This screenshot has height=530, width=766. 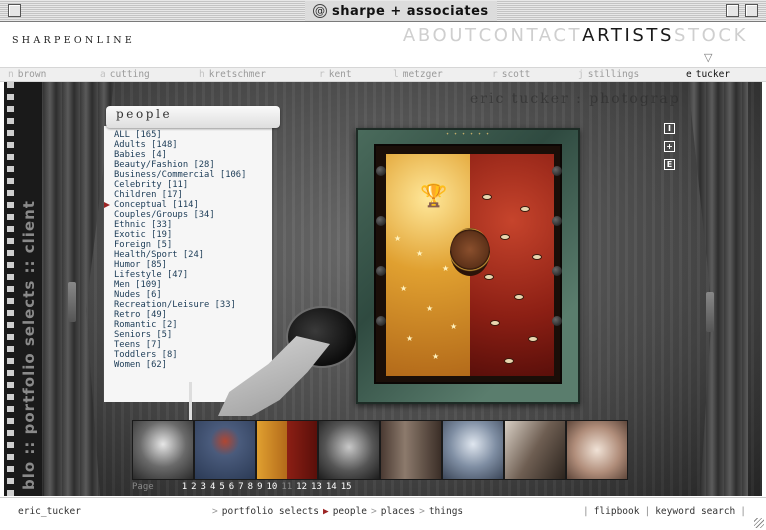 What do you see at coordinates (180, 355) in the screenshot?
I see `category-item: Toddlers [8]` at bounding box center [180, 355].